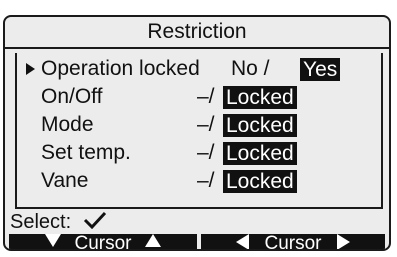 This screenshot has width=397, height=257. I want to click on menu-row-label: Vane, so click(65, 180).